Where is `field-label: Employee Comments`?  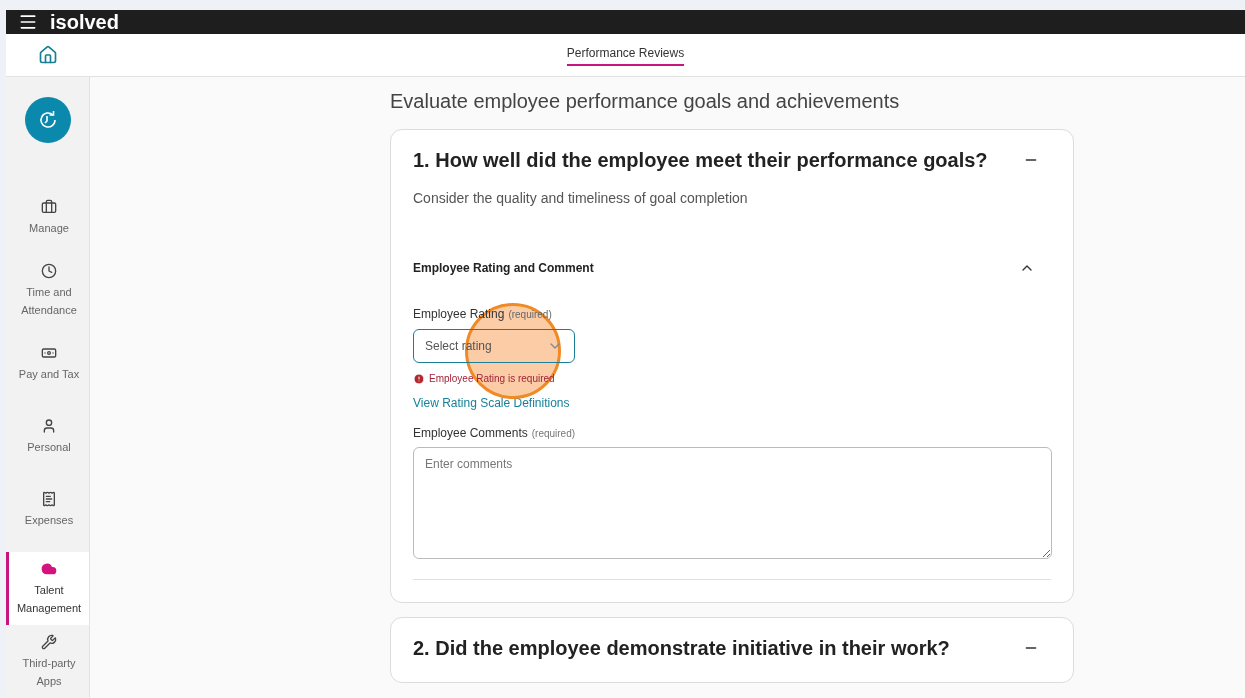 field-label: Employee Comments is located at coordinates (470, 433).